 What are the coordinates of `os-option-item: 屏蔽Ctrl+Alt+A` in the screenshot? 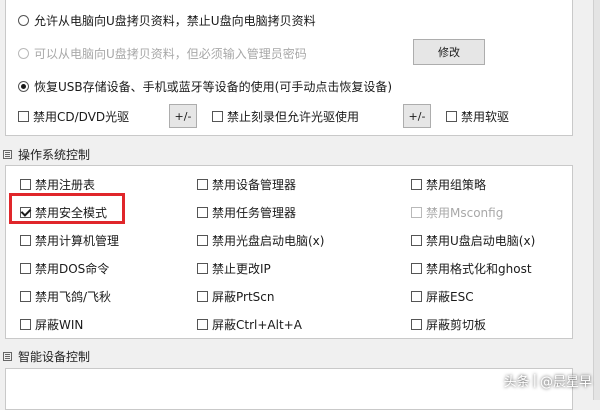 It's located at (249, 324).